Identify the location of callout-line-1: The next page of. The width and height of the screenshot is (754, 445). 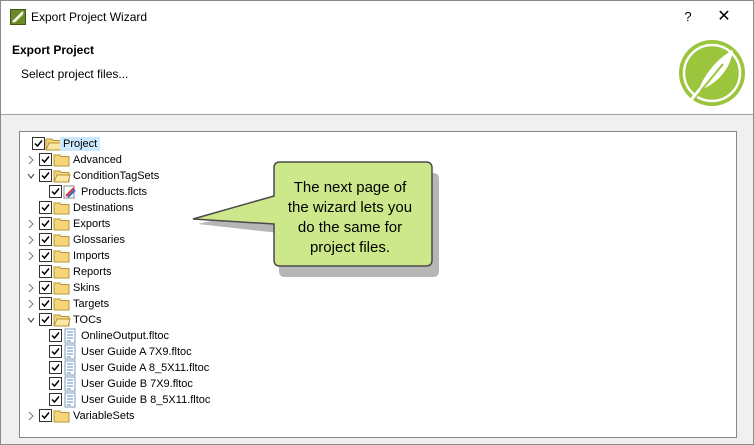
(350, 187).